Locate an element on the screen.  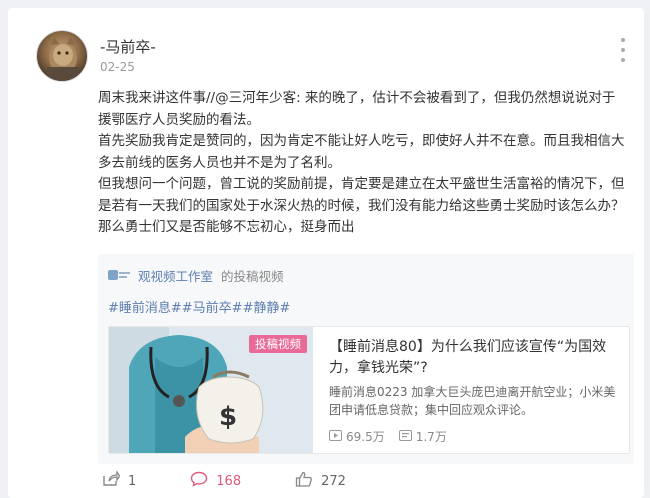
hashtag-link: #睡前消息##马前卒##静静# is located at coordinates (199, 308).